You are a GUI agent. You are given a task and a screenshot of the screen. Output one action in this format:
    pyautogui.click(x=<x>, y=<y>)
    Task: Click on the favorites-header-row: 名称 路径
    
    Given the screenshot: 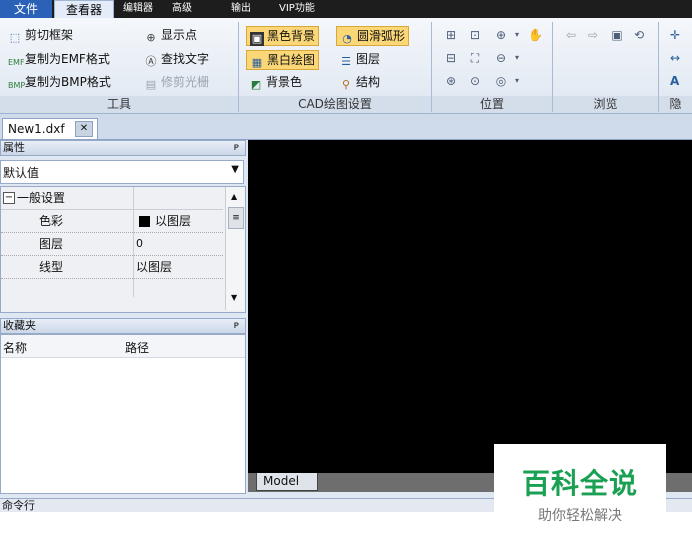 What is the action you would take?
    pyautogui.click(x=123, y=346)
    